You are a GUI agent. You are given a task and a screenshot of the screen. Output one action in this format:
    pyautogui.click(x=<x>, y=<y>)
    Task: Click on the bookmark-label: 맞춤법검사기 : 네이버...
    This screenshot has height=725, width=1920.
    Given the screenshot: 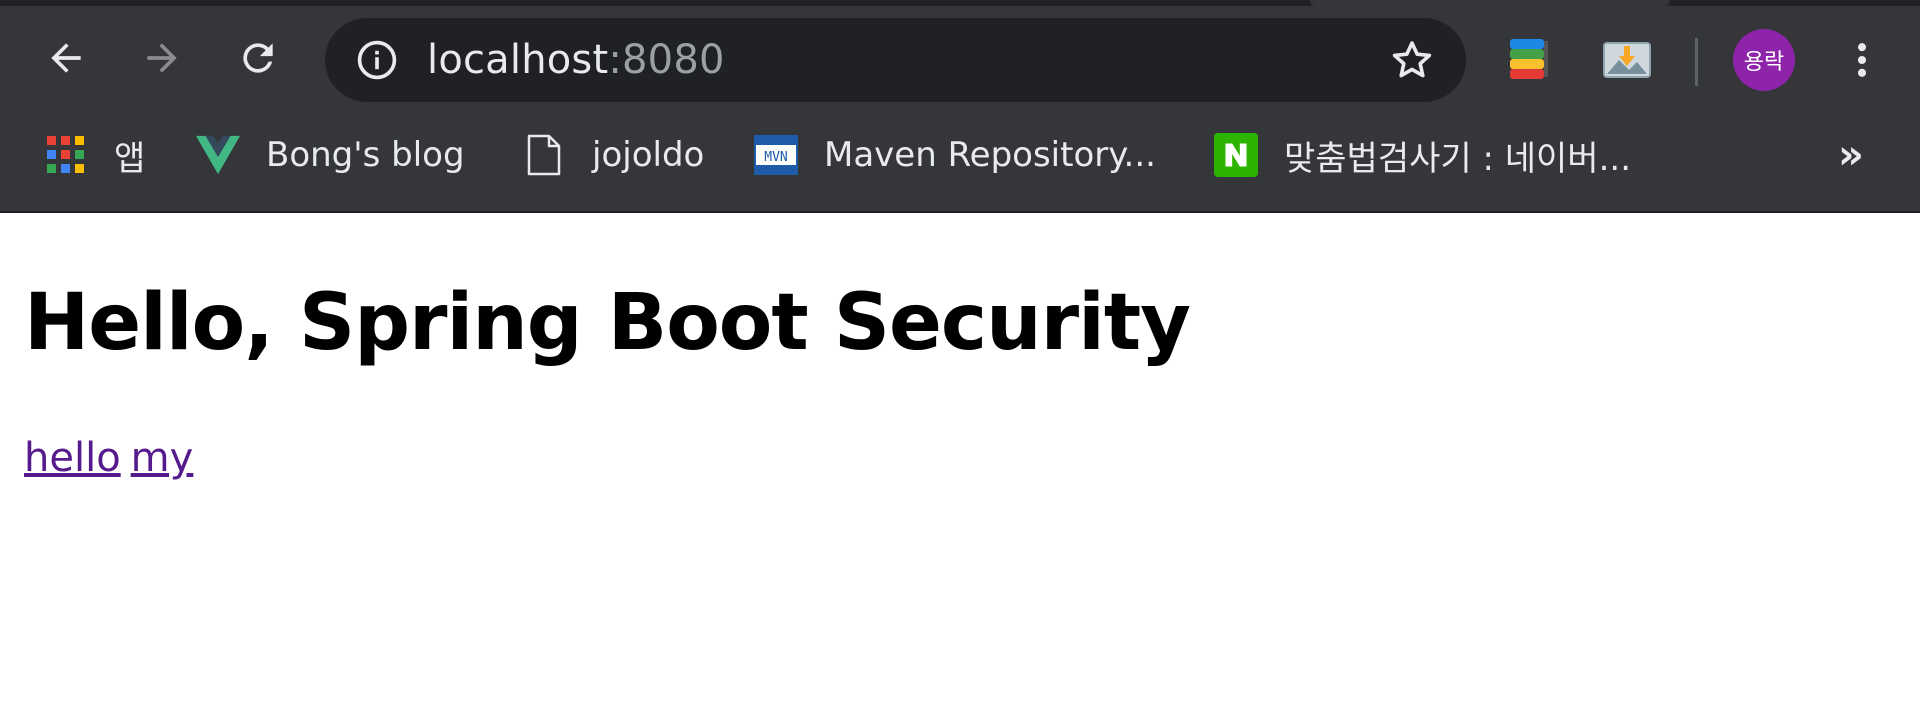 What is the action you would take?
    pyautogui.click(x=1458, y=158)
    